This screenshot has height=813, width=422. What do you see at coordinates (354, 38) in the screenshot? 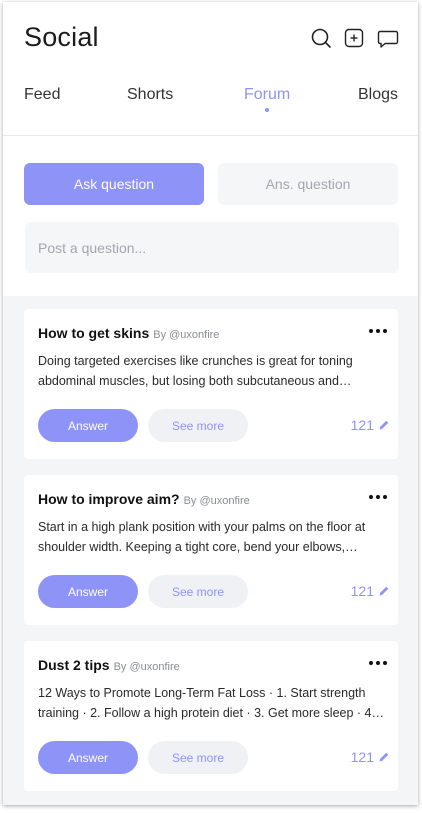
I see `add-square-icon` at bounding box center [354, 38].